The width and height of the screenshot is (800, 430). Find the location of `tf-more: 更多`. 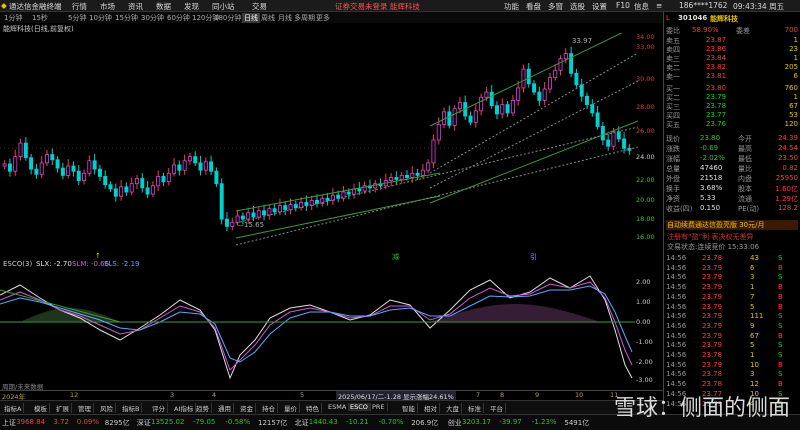

tf-more: 更多 is located at coordinates (323, 18).